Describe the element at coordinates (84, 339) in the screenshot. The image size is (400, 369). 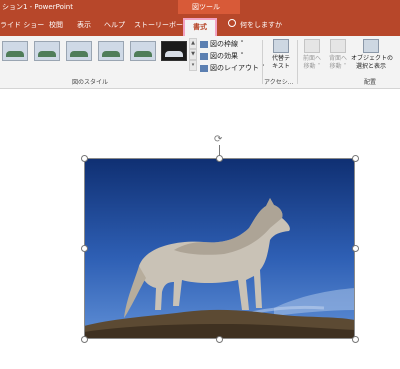
I see `resize-handle-bottom-left` at that location.